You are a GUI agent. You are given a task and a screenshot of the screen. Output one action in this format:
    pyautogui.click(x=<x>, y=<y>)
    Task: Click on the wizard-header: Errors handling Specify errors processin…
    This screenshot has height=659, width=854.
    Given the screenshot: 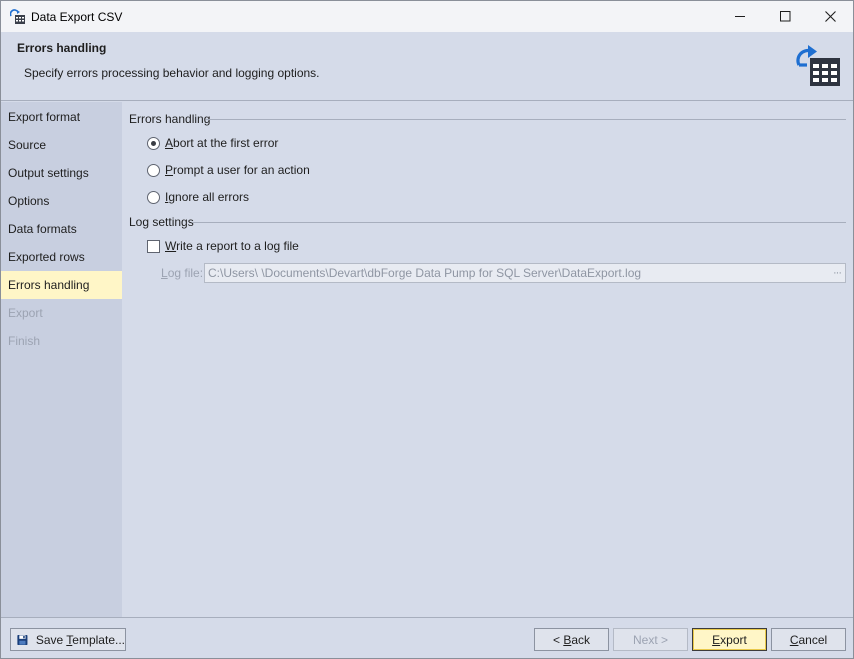 What is the action you would take?
    pyautogui.click(x=427, y=66)
    